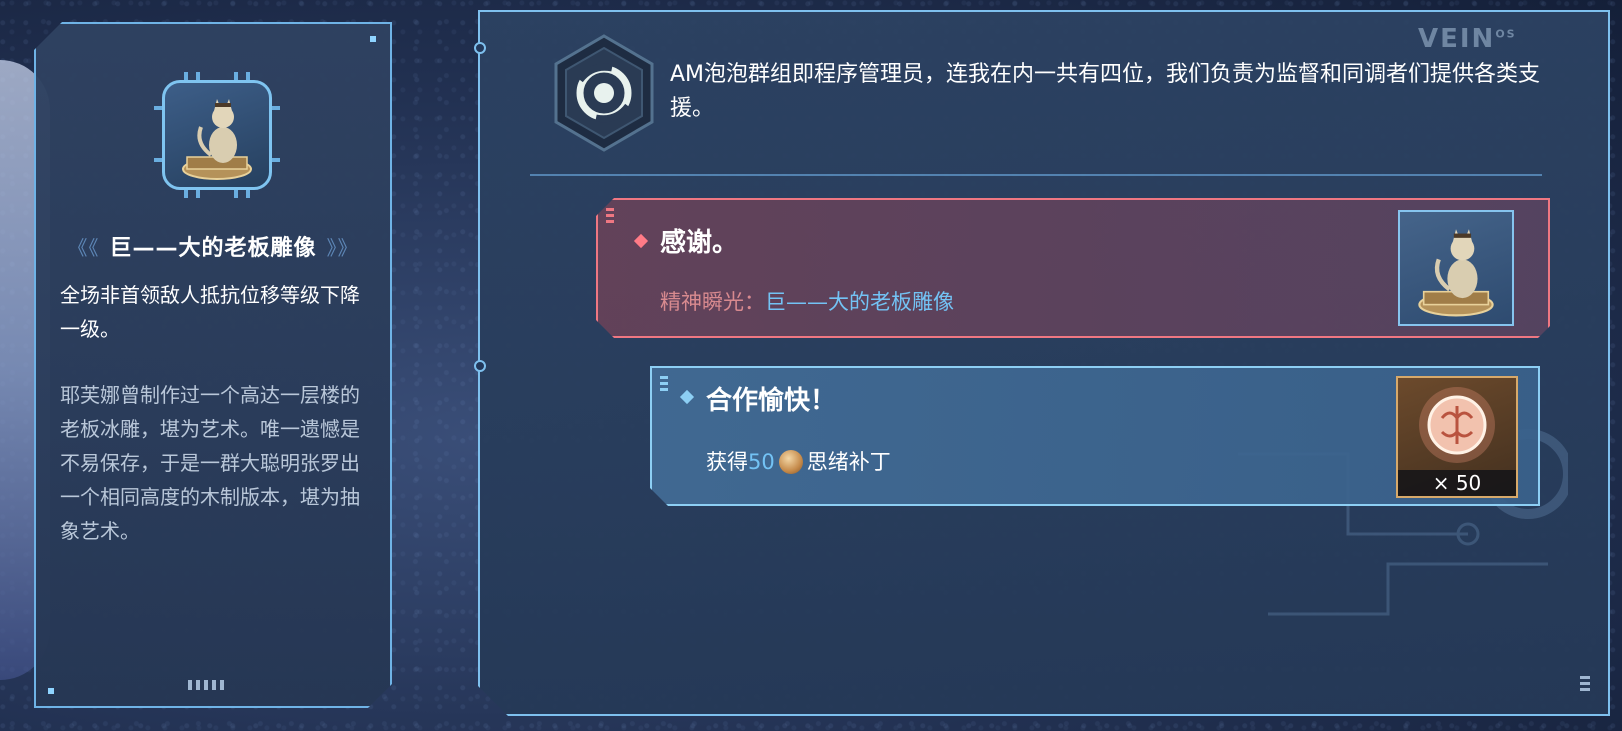 The width and height of the screenshot is (1622, 731). What do you see at coordinates (83, 248) in the screenshot?
I see `name-left-decoration: 《《` at bounding box center [83, 248].